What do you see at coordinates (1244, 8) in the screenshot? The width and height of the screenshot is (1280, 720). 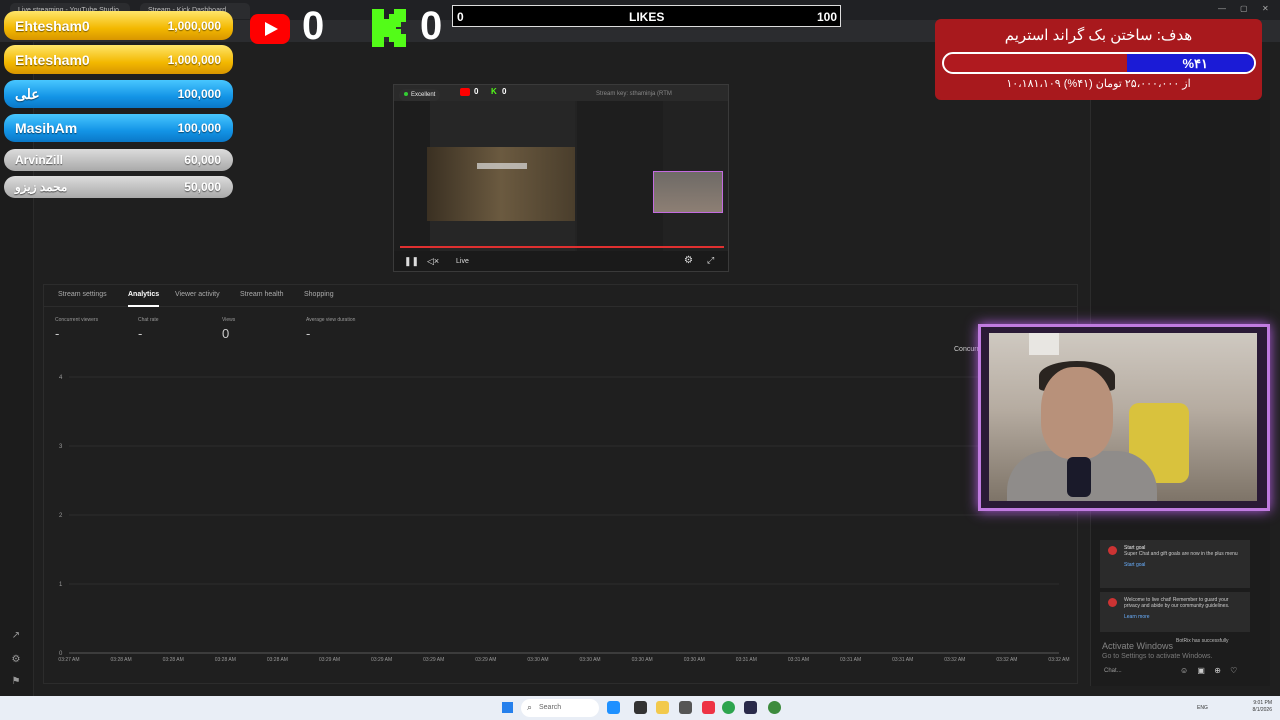 I see `maximize-icon: ▢` at bounding box center [1244, 8].